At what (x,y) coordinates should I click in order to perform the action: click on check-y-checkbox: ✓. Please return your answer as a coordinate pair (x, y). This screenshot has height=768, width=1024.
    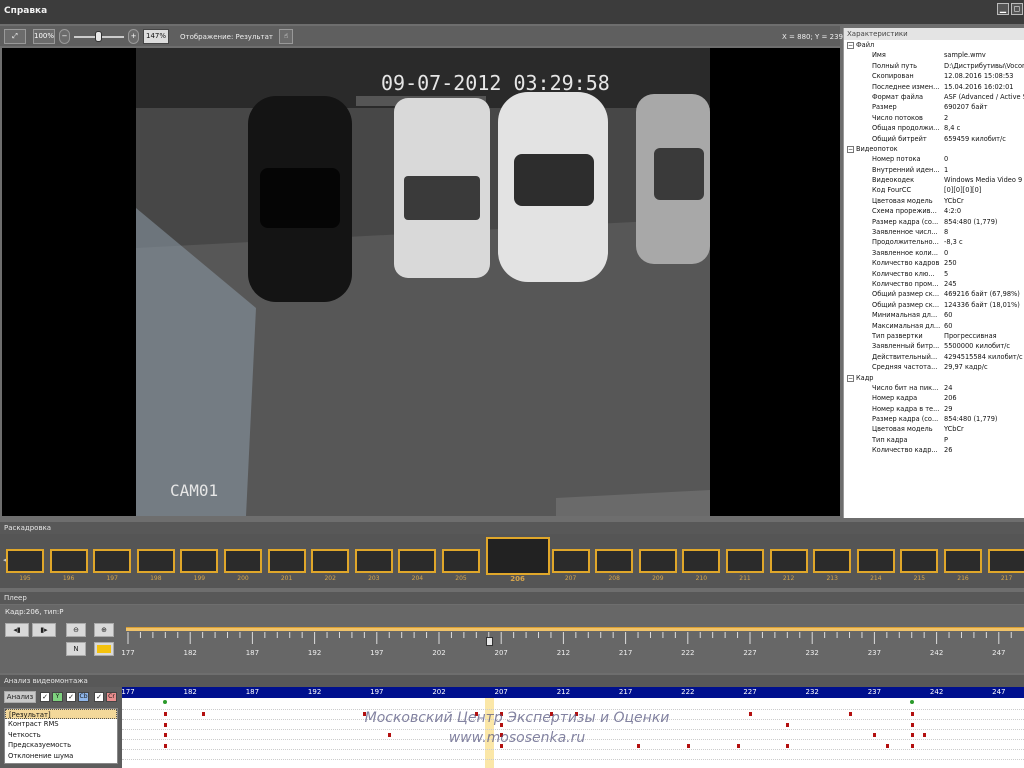
    Looking at the image, I should click on (45, 697).